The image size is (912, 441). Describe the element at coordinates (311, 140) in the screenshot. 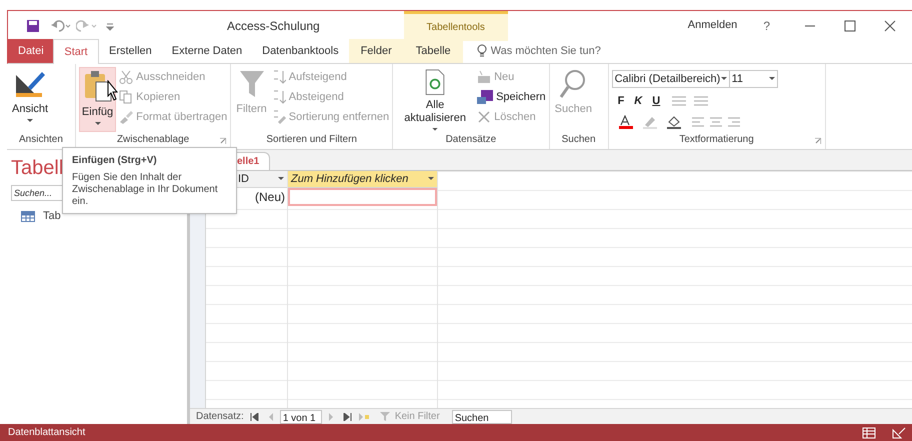

I see `ribbon-group-label: Sortieren und Filtern` at that location.